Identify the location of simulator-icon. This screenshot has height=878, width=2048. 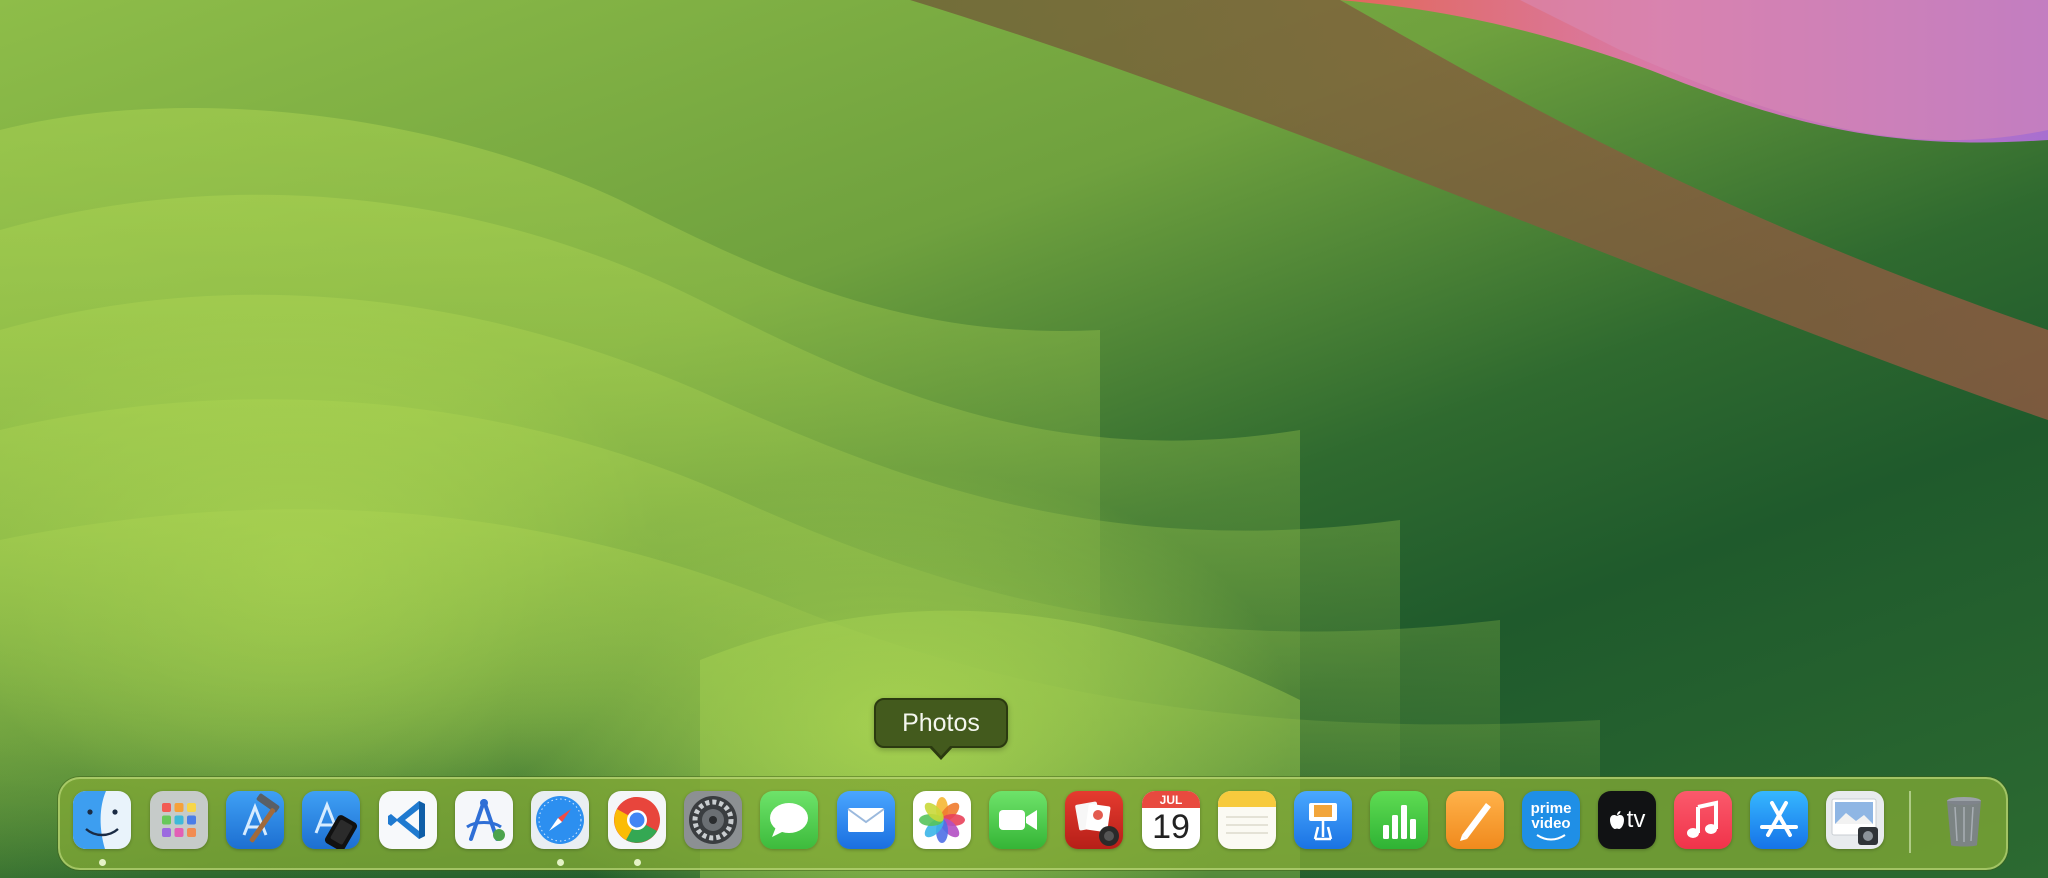
(336, 824).